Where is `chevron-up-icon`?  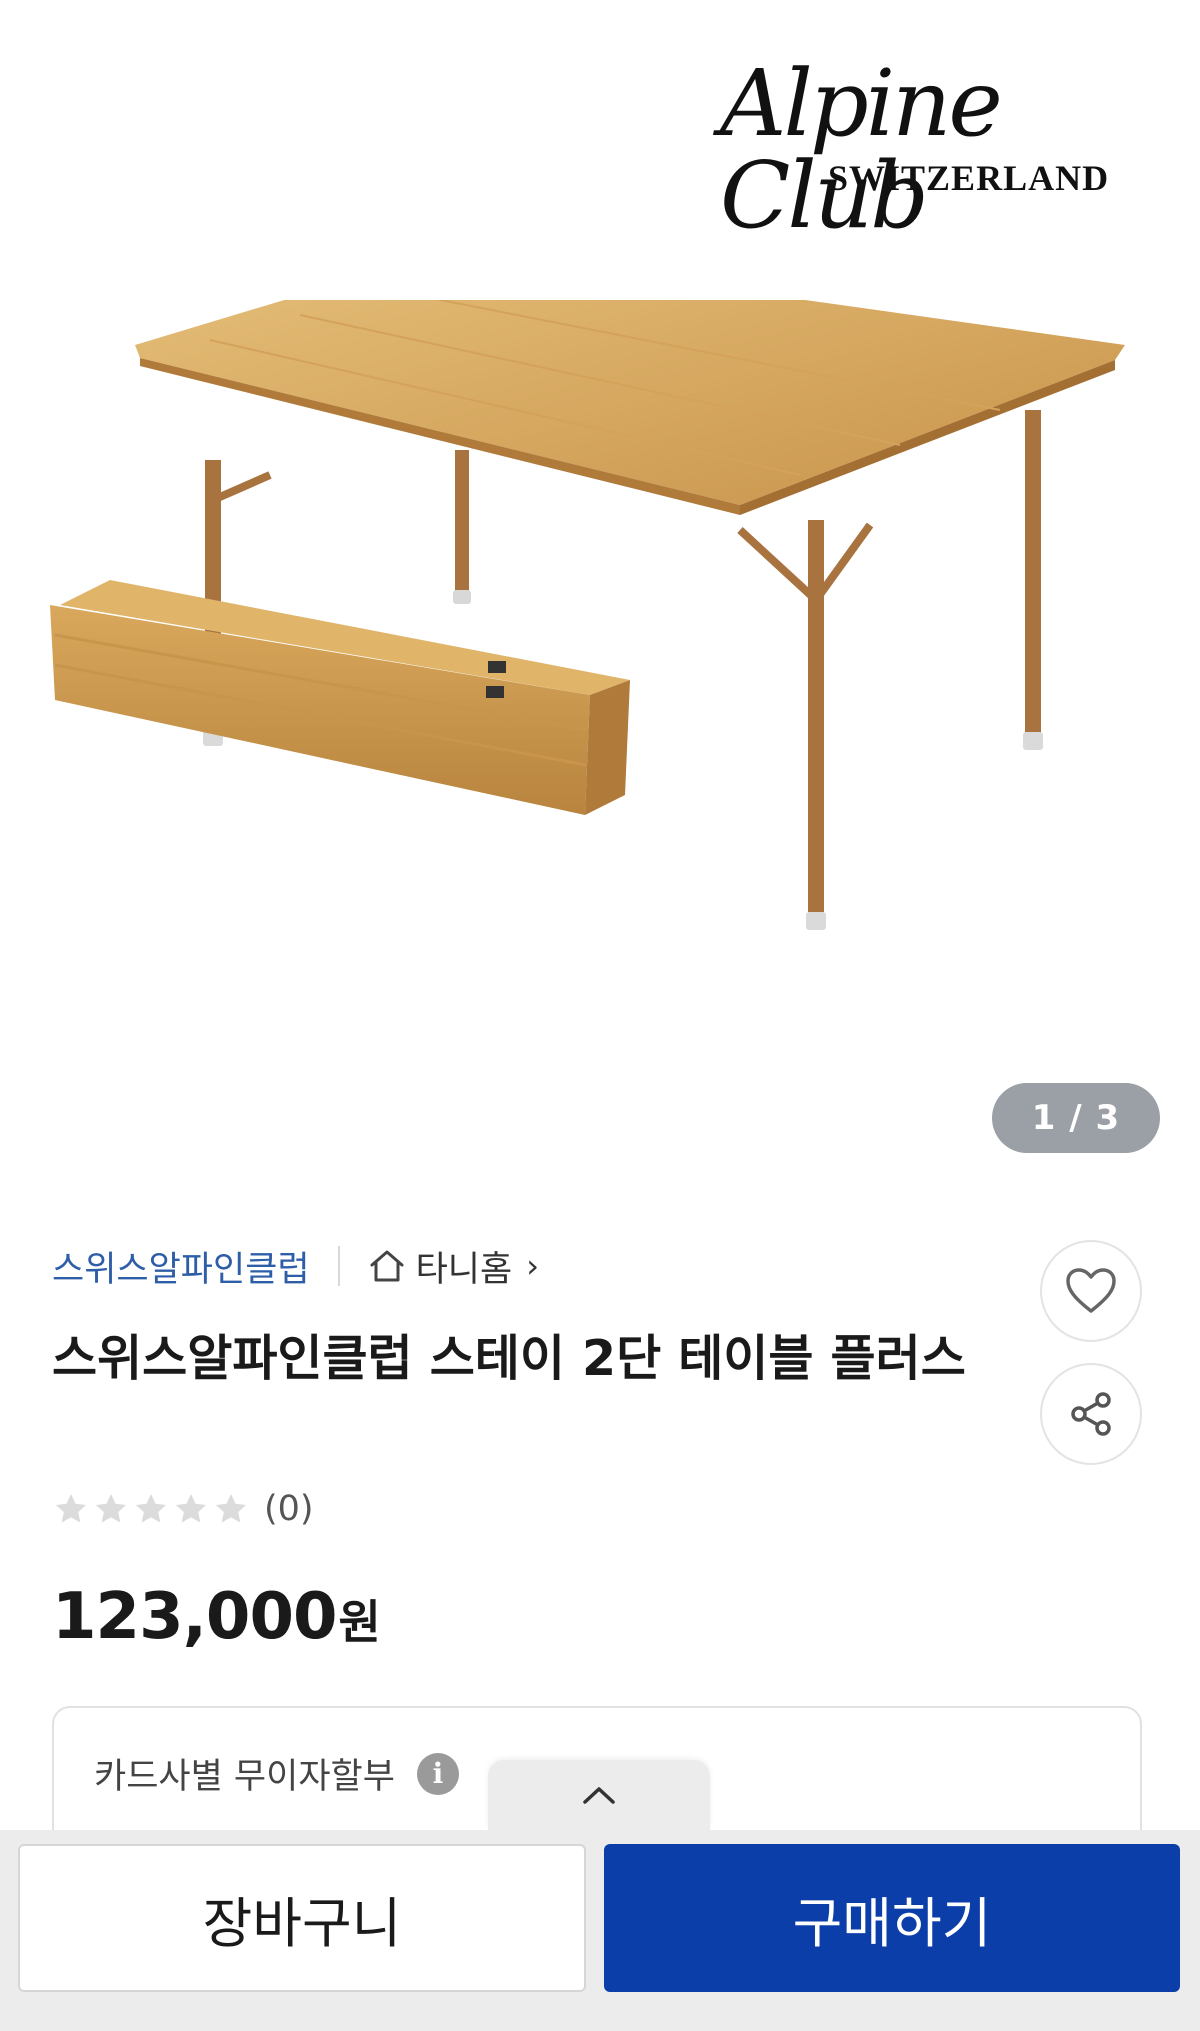 chevron-up-icon is located at coordinates (599, 1795).